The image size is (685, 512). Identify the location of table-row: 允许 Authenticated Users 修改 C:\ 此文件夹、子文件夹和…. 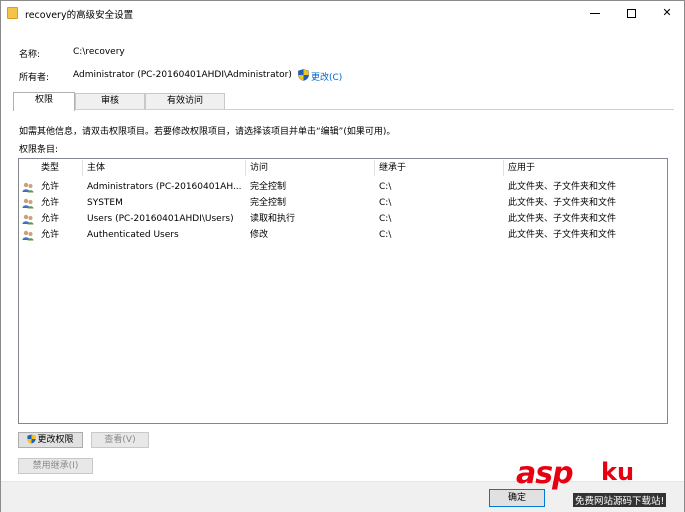
(343, 235).